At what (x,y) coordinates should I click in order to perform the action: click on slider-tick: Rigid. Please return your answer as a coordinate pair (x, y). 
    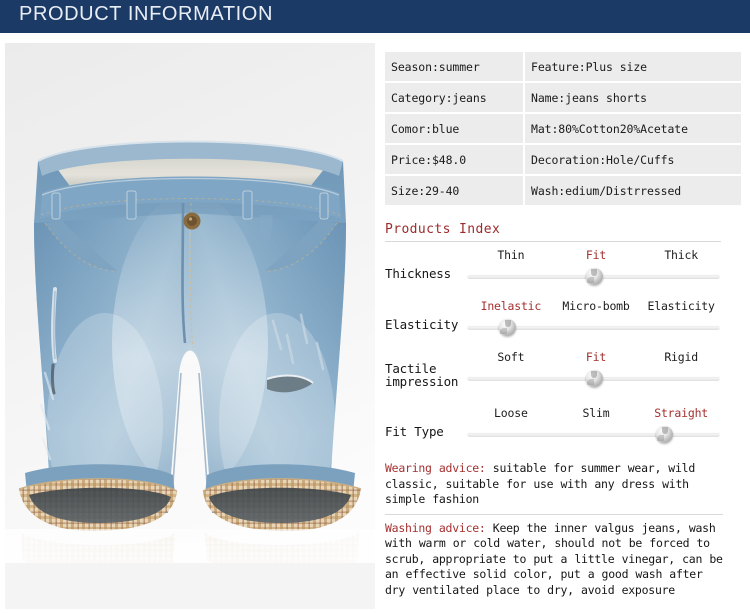
    Looking at the image, I should click on (681, 357).